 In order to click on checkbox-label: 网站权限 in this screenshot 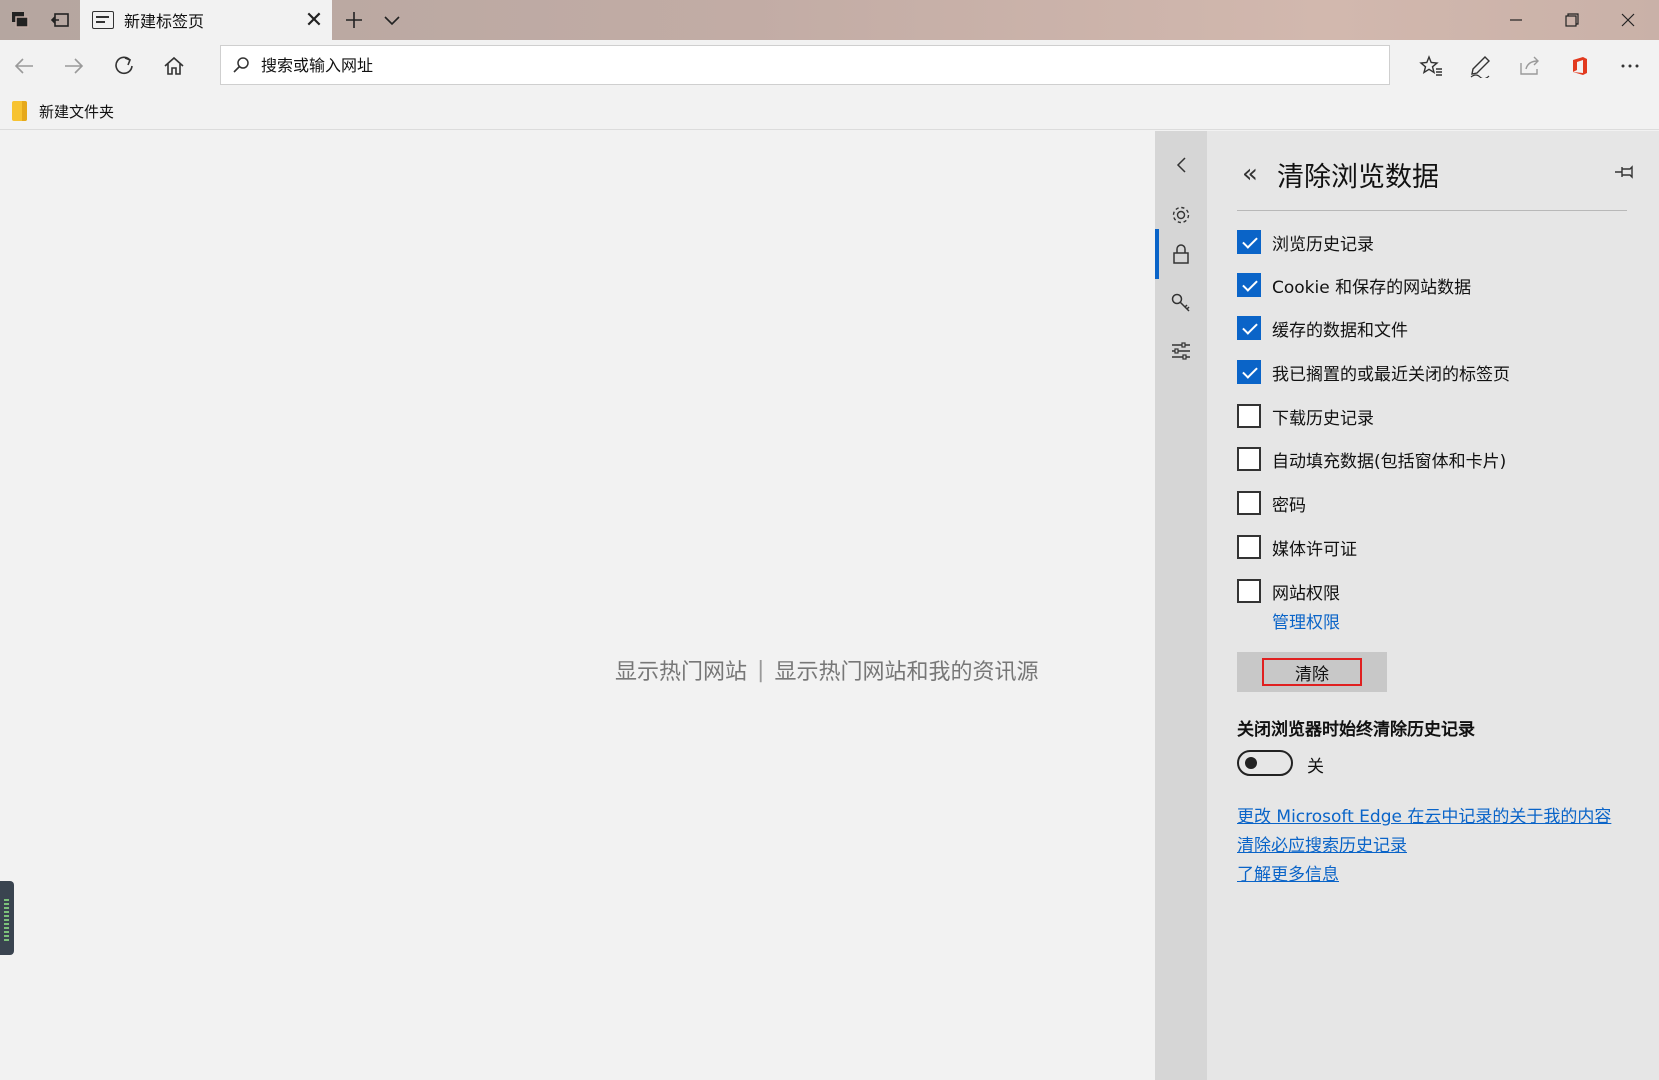, I will do `click(1306, 593)`.